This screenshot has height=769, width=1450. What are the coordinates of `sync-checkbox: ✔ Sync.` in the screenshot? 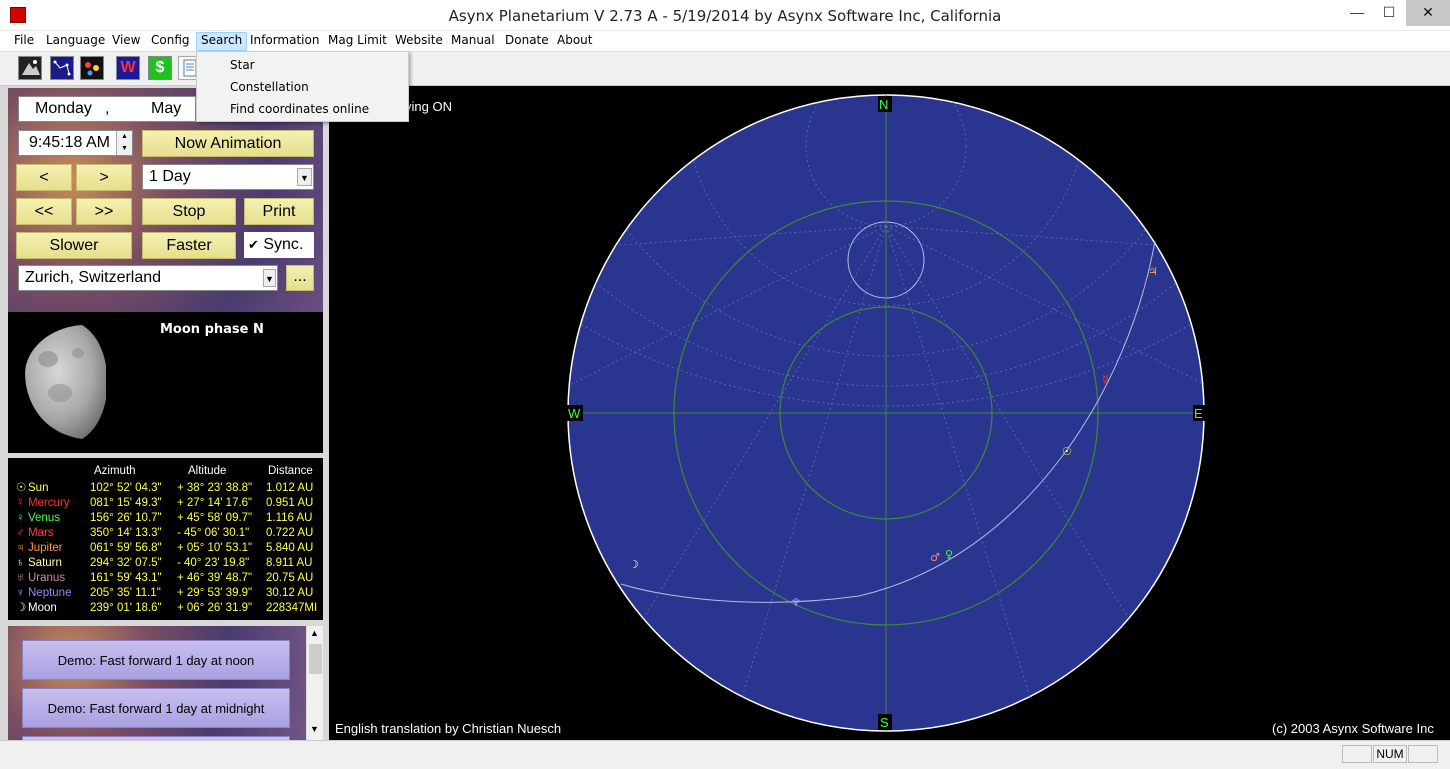 It's located at (279, 245).